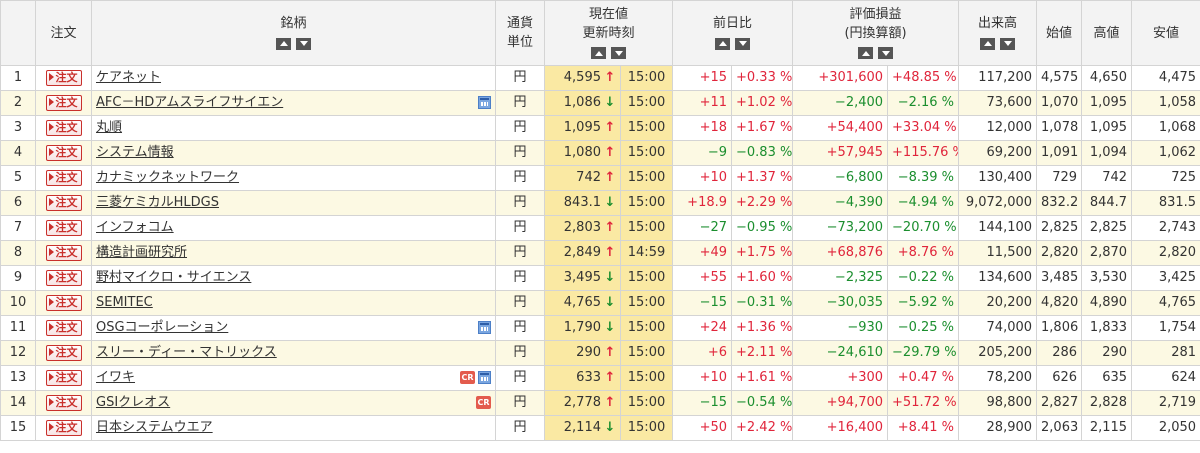 This screenshot has height=453, width=1200. What do you see at coordinates (162, 327) in the screenshot?
I see `stock-name-link: OSGコーポレーション` at bounding box center [162, 327].